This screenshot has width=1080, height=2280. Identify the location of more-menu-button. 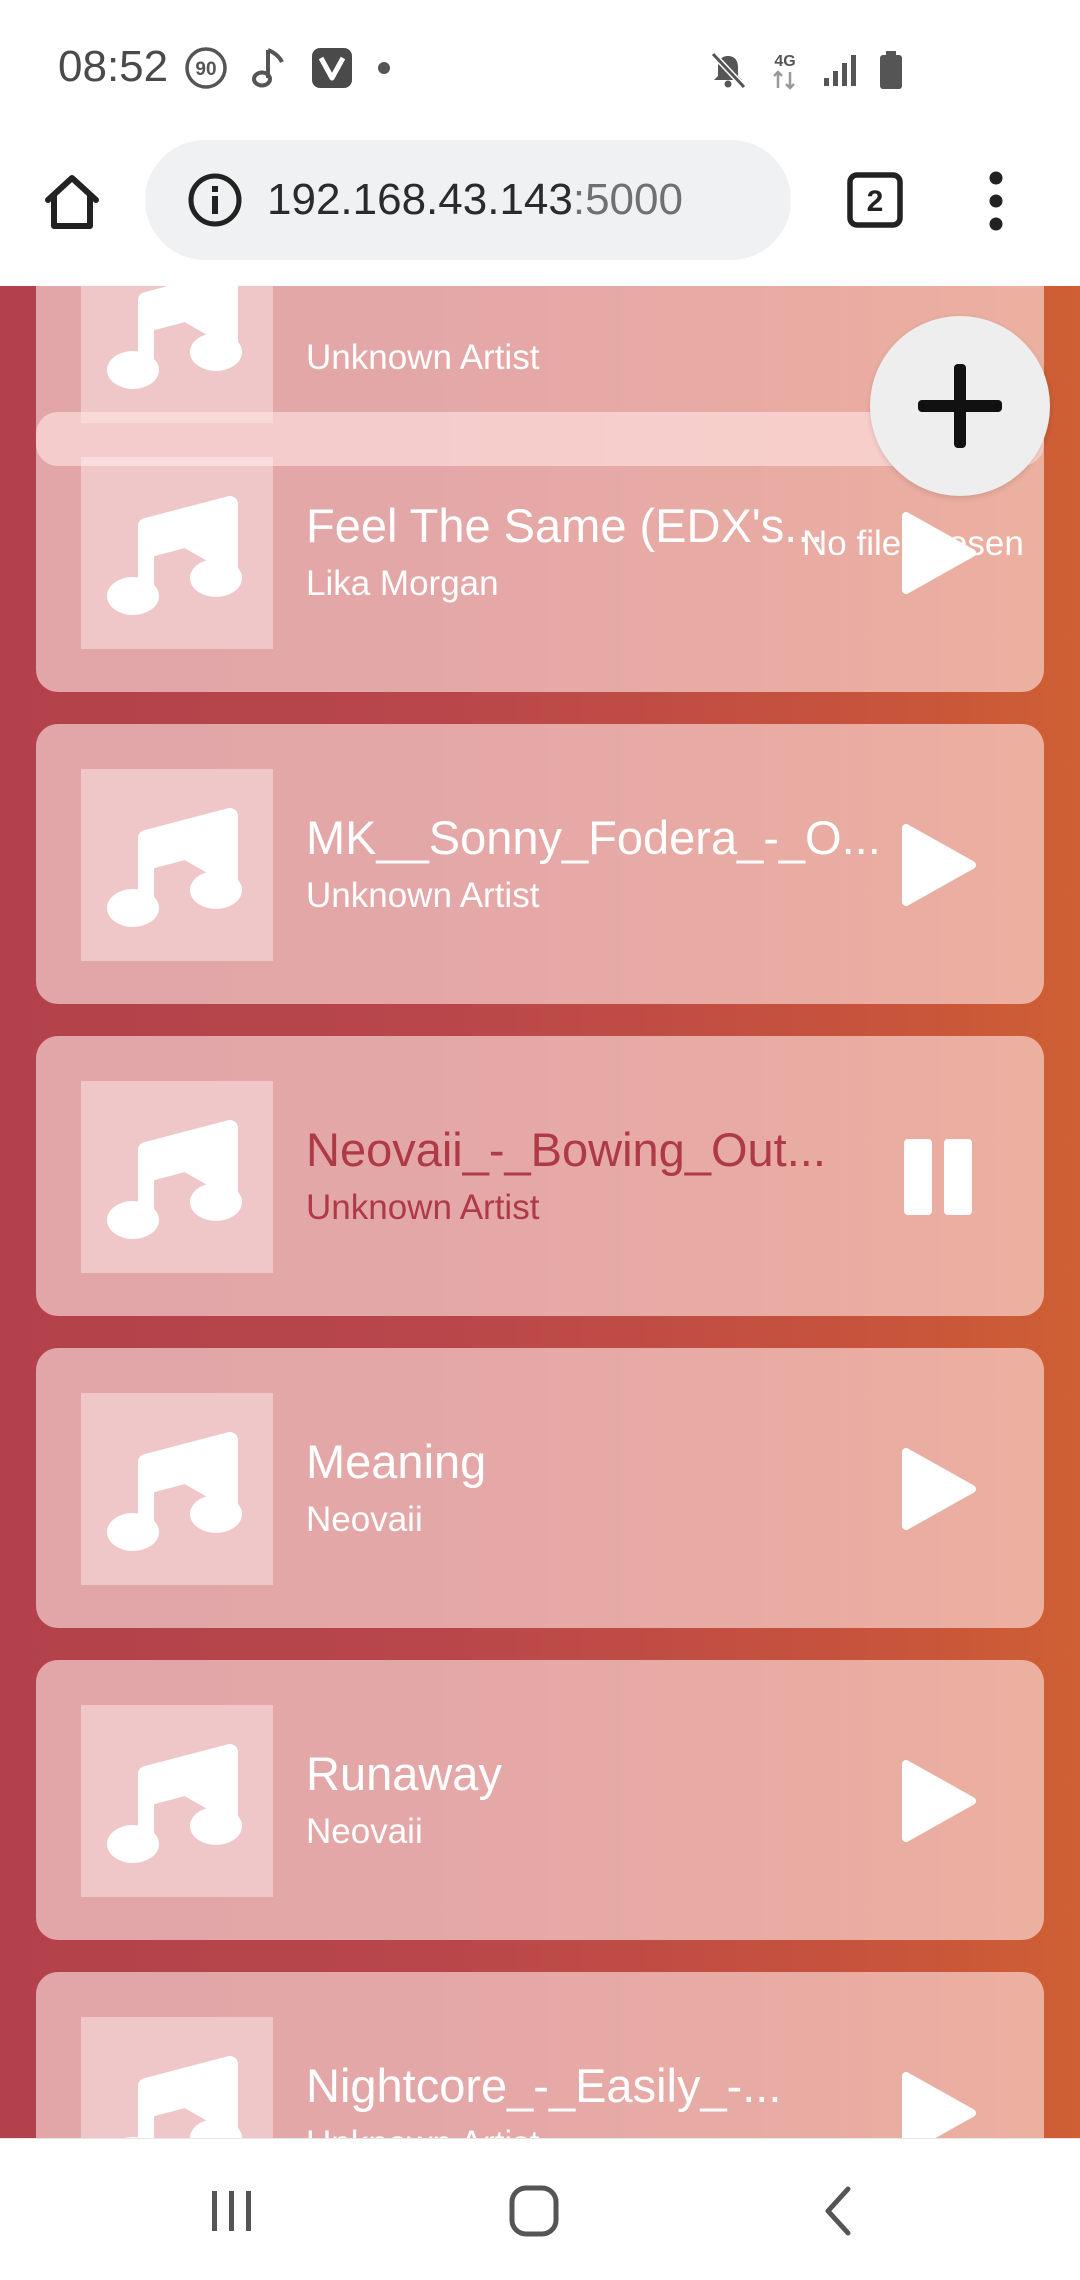
(996, 201).